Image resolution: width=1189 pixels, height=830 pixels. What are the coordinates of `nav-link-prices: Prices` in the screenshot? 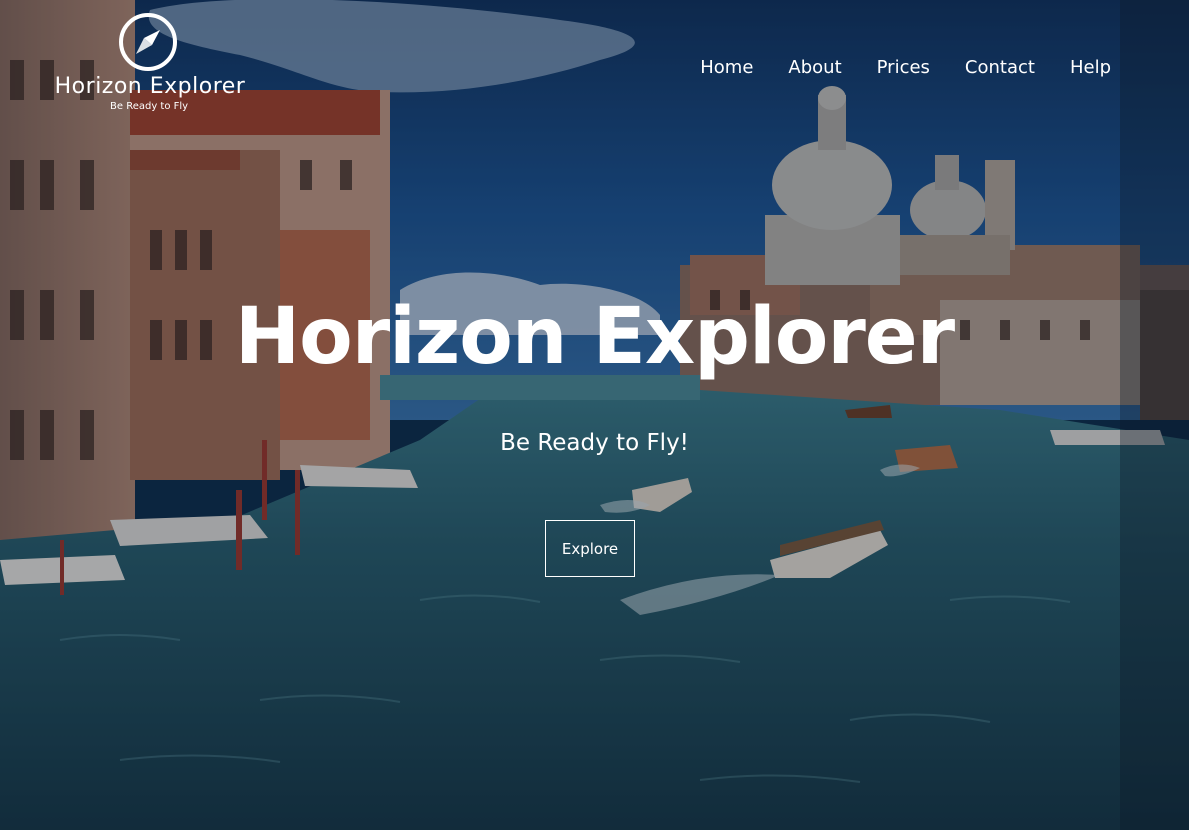 It's located at (903, 68).